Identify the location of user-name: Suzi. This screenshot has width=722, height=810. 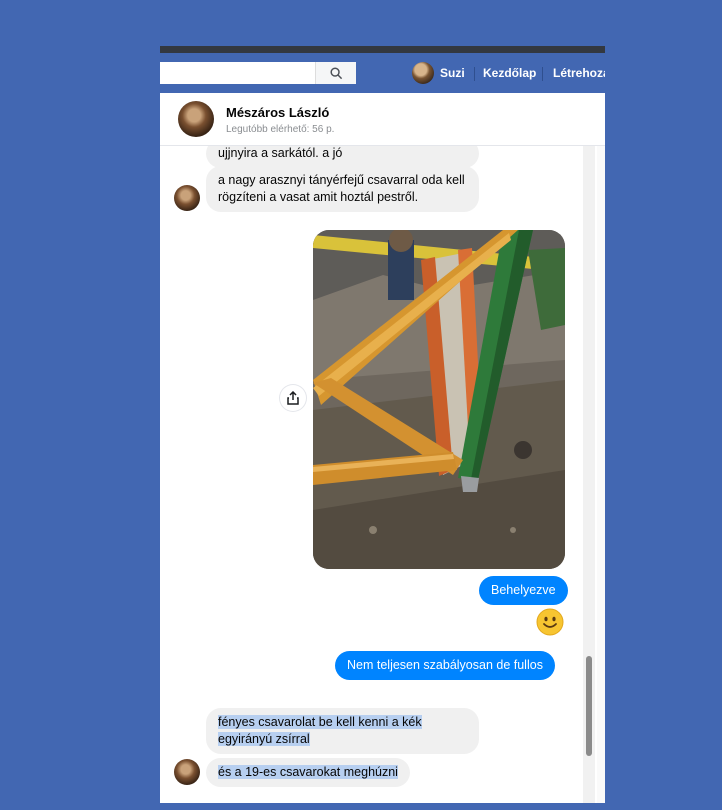
(452, 73).